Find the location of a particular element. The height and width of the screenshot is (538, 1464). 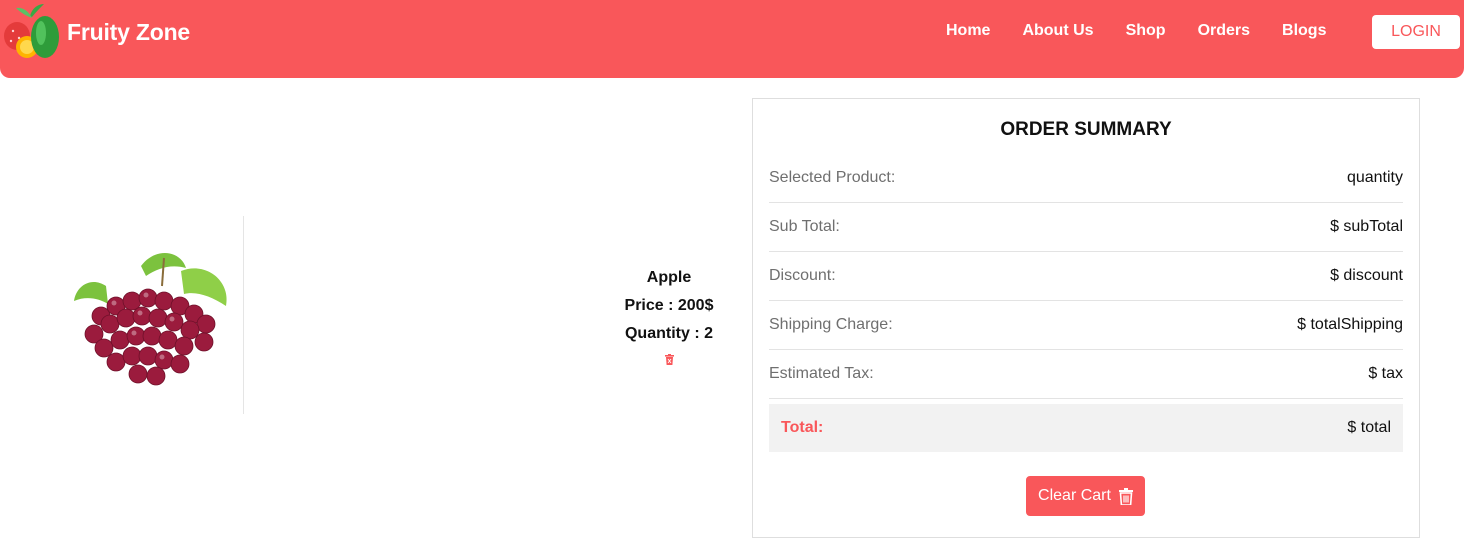

row-value: $ discount is located at coordinates (1366, 275).